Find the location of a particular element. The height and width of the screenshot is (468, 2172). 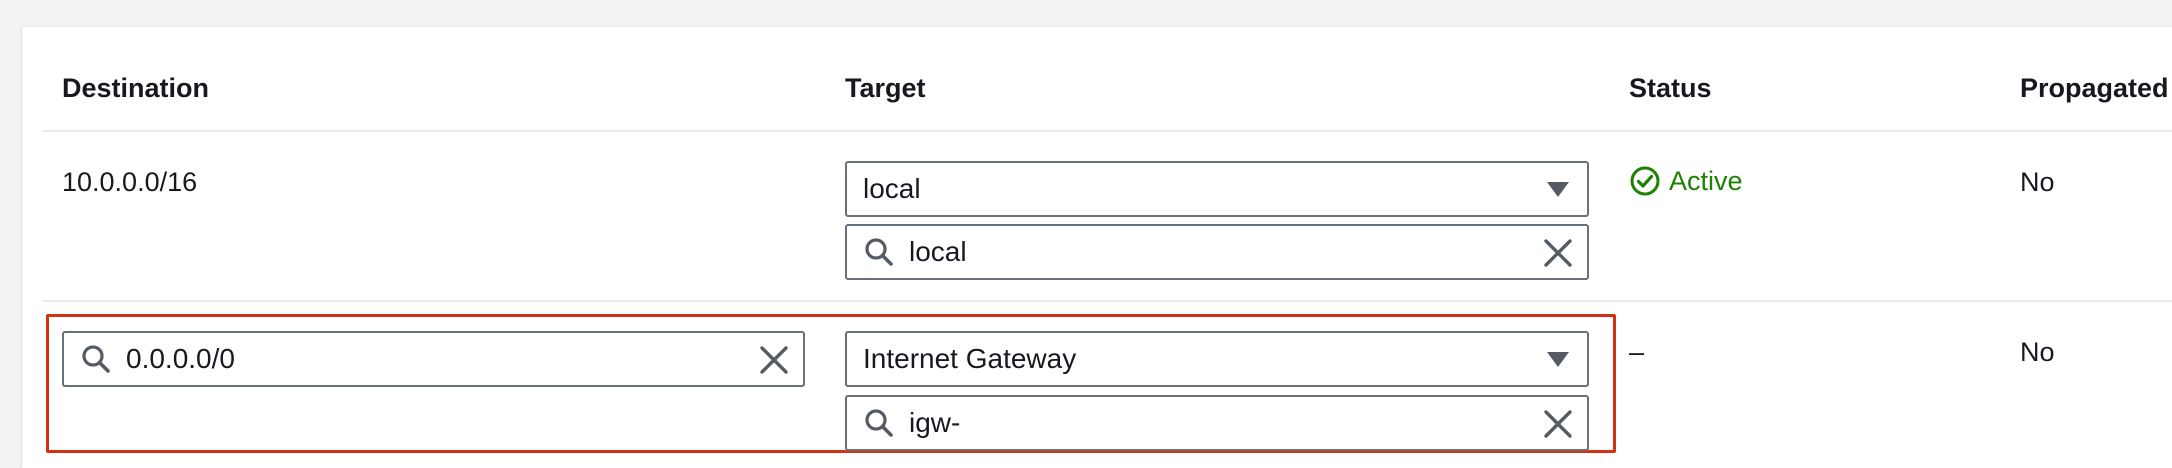

row-1-target-select-value: local is located at coordinates (892, 188).